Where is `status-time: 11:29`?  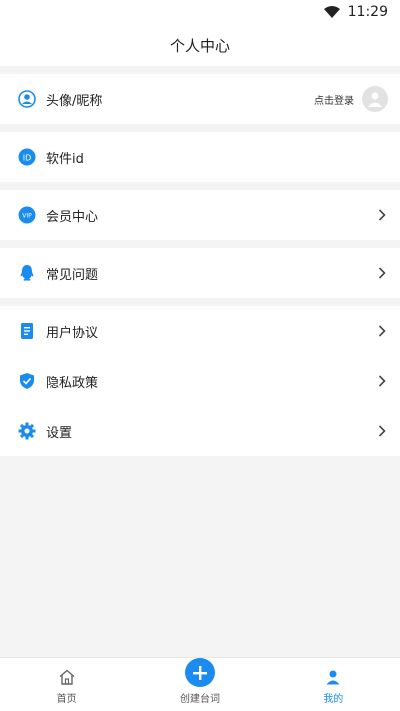
status-time: 11:29 is located at coordinates (367, 12).